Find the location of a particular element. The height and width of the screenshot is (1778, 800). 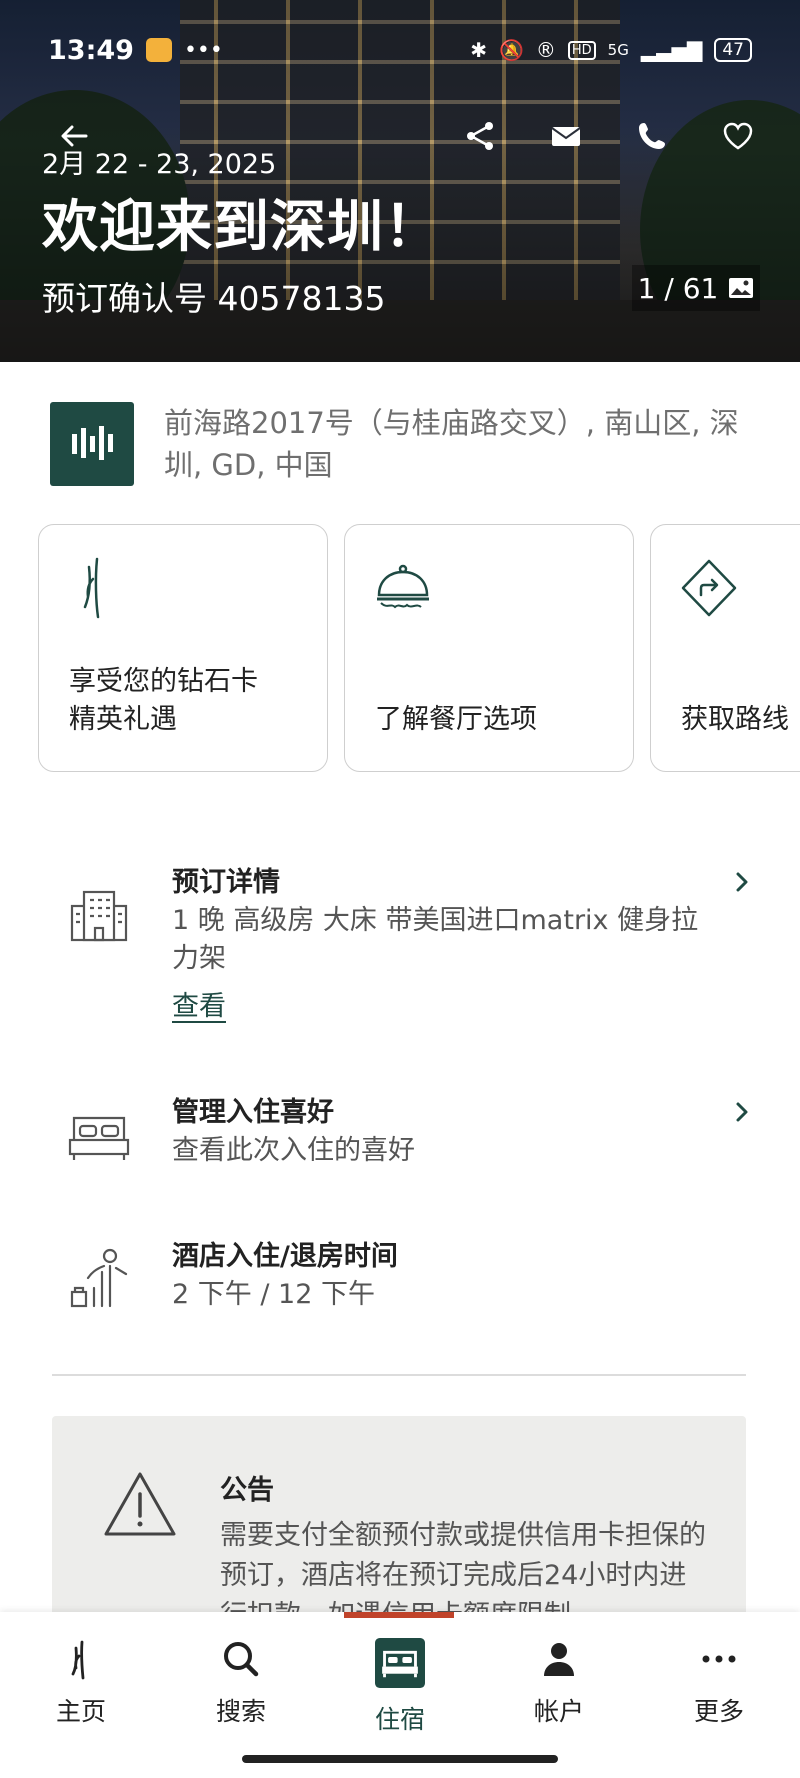

welcome-title: 欢迎来到深圳！ is located at coordinates (241, 227).